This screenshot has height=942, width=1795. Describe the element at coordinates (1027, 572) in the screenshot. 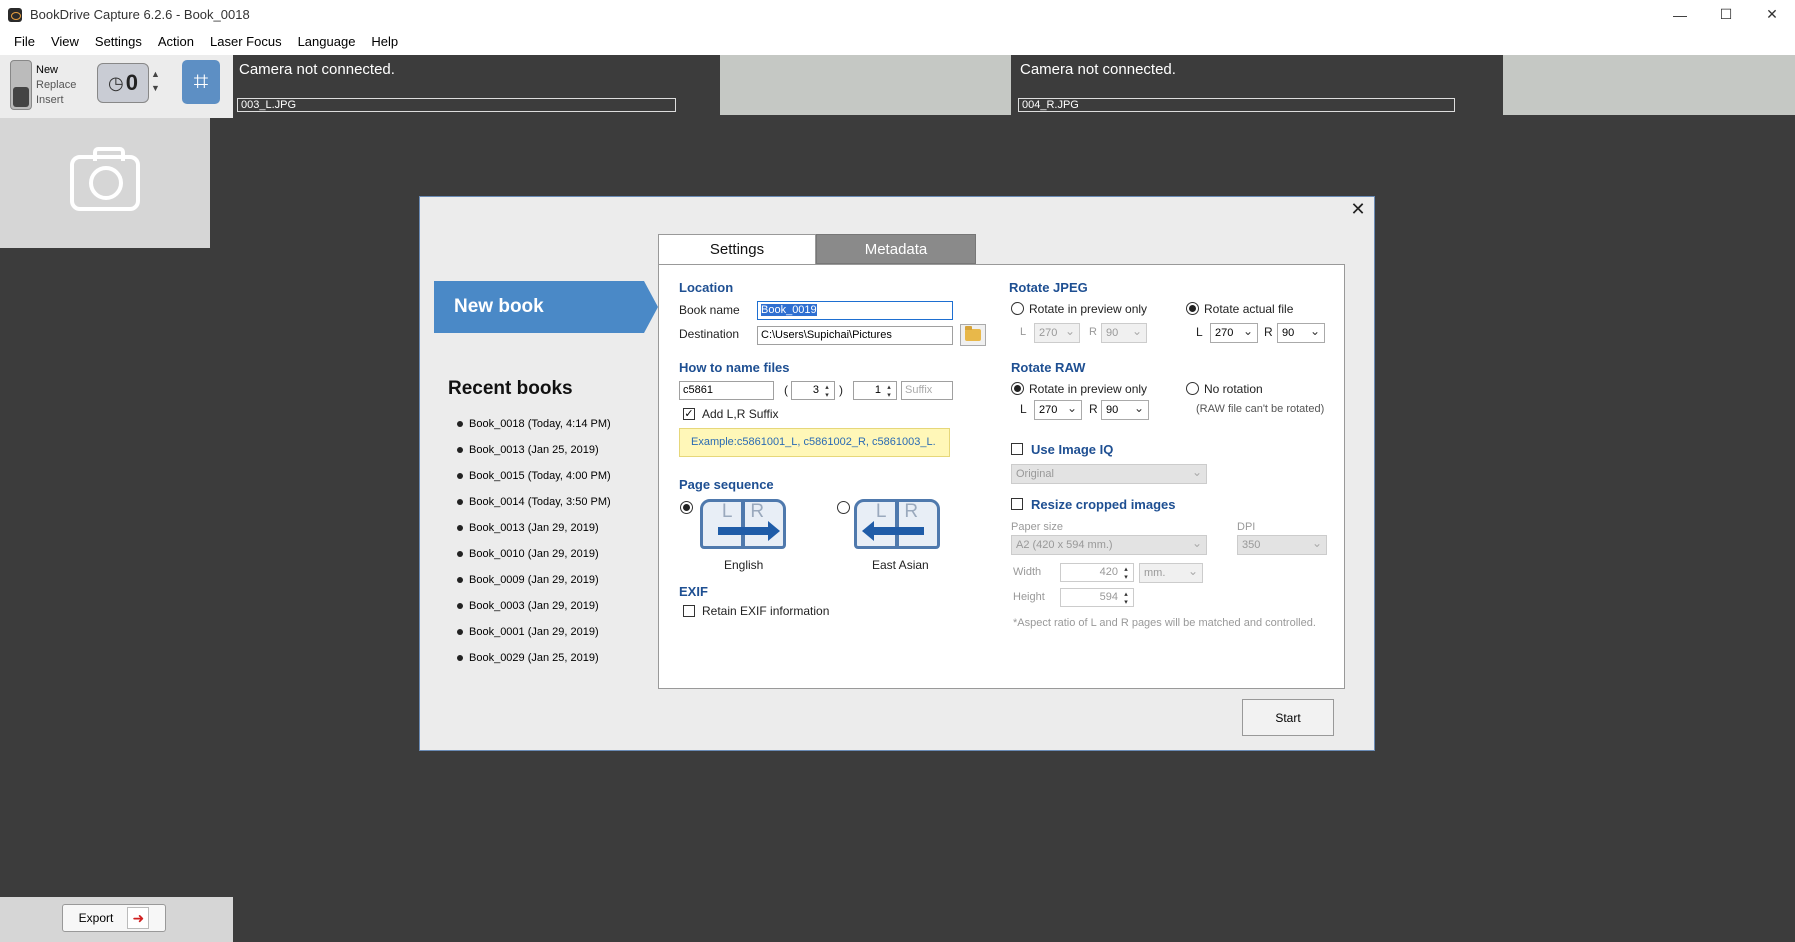

I see `width-label: Width` at that location.